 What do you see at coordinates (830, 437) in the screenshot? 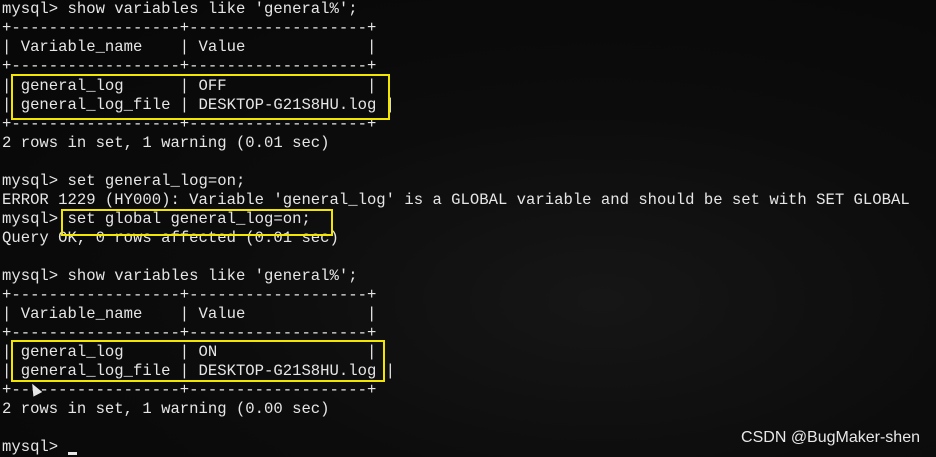
I see `watermark: CSDN @BugMaker-shen` at bounding box center [830, 437].